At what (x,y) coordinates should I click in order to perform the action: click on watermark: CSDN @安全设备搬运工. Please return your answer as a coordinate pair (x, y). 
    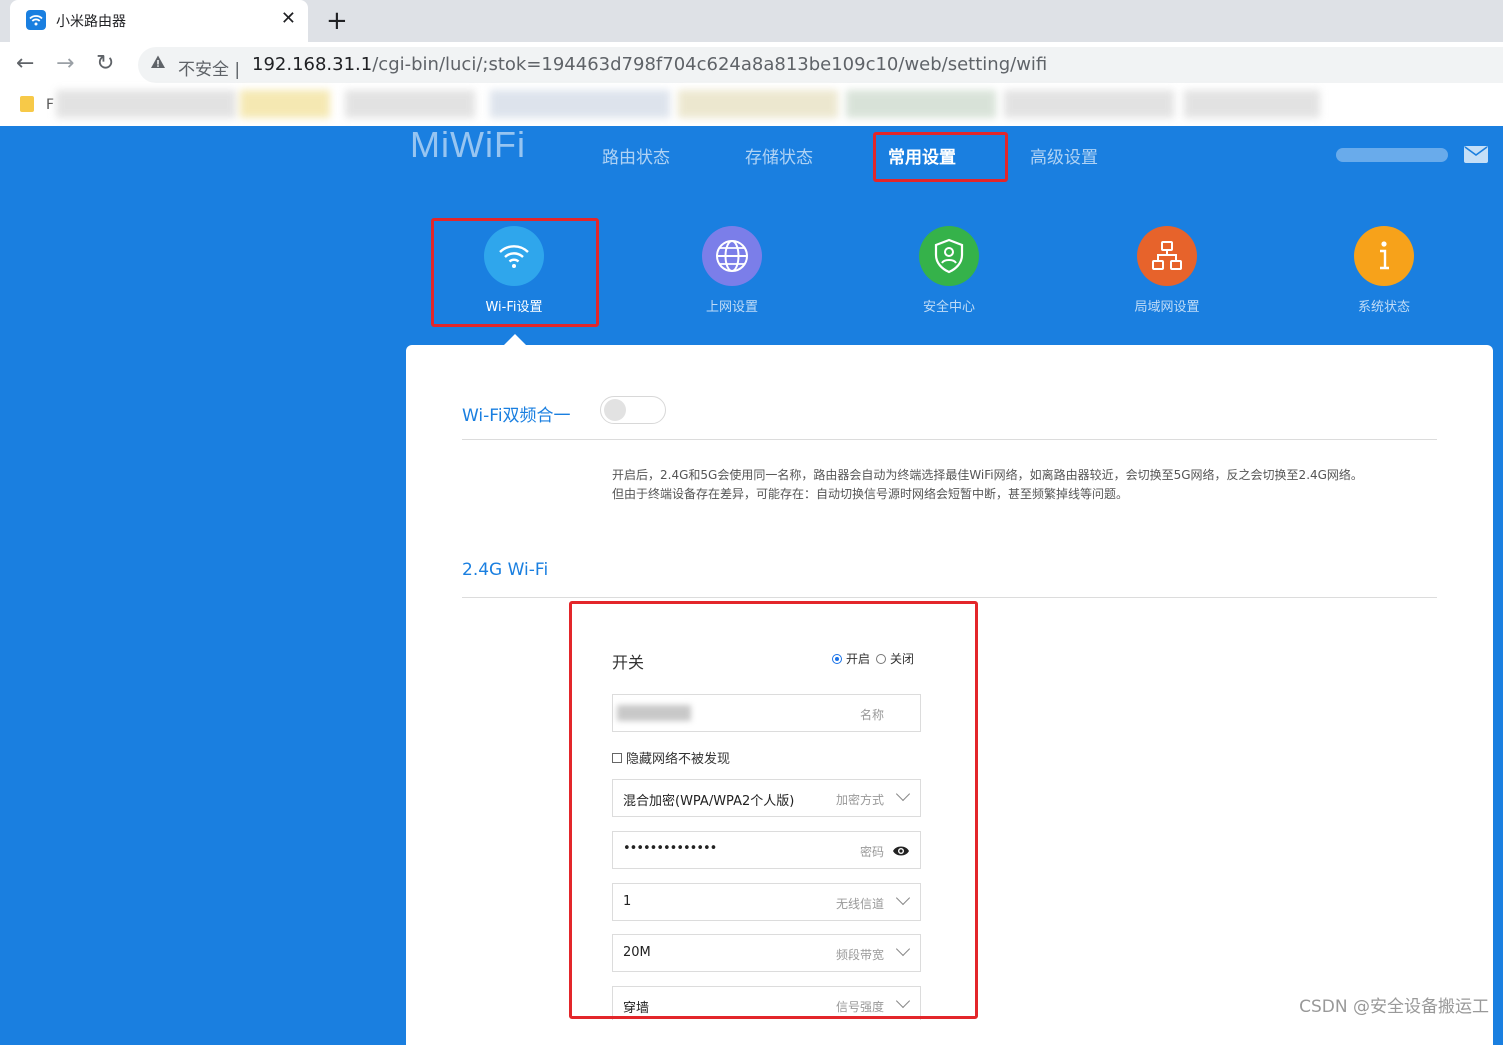
    Looking at the image, I should click on (1394, 1007).